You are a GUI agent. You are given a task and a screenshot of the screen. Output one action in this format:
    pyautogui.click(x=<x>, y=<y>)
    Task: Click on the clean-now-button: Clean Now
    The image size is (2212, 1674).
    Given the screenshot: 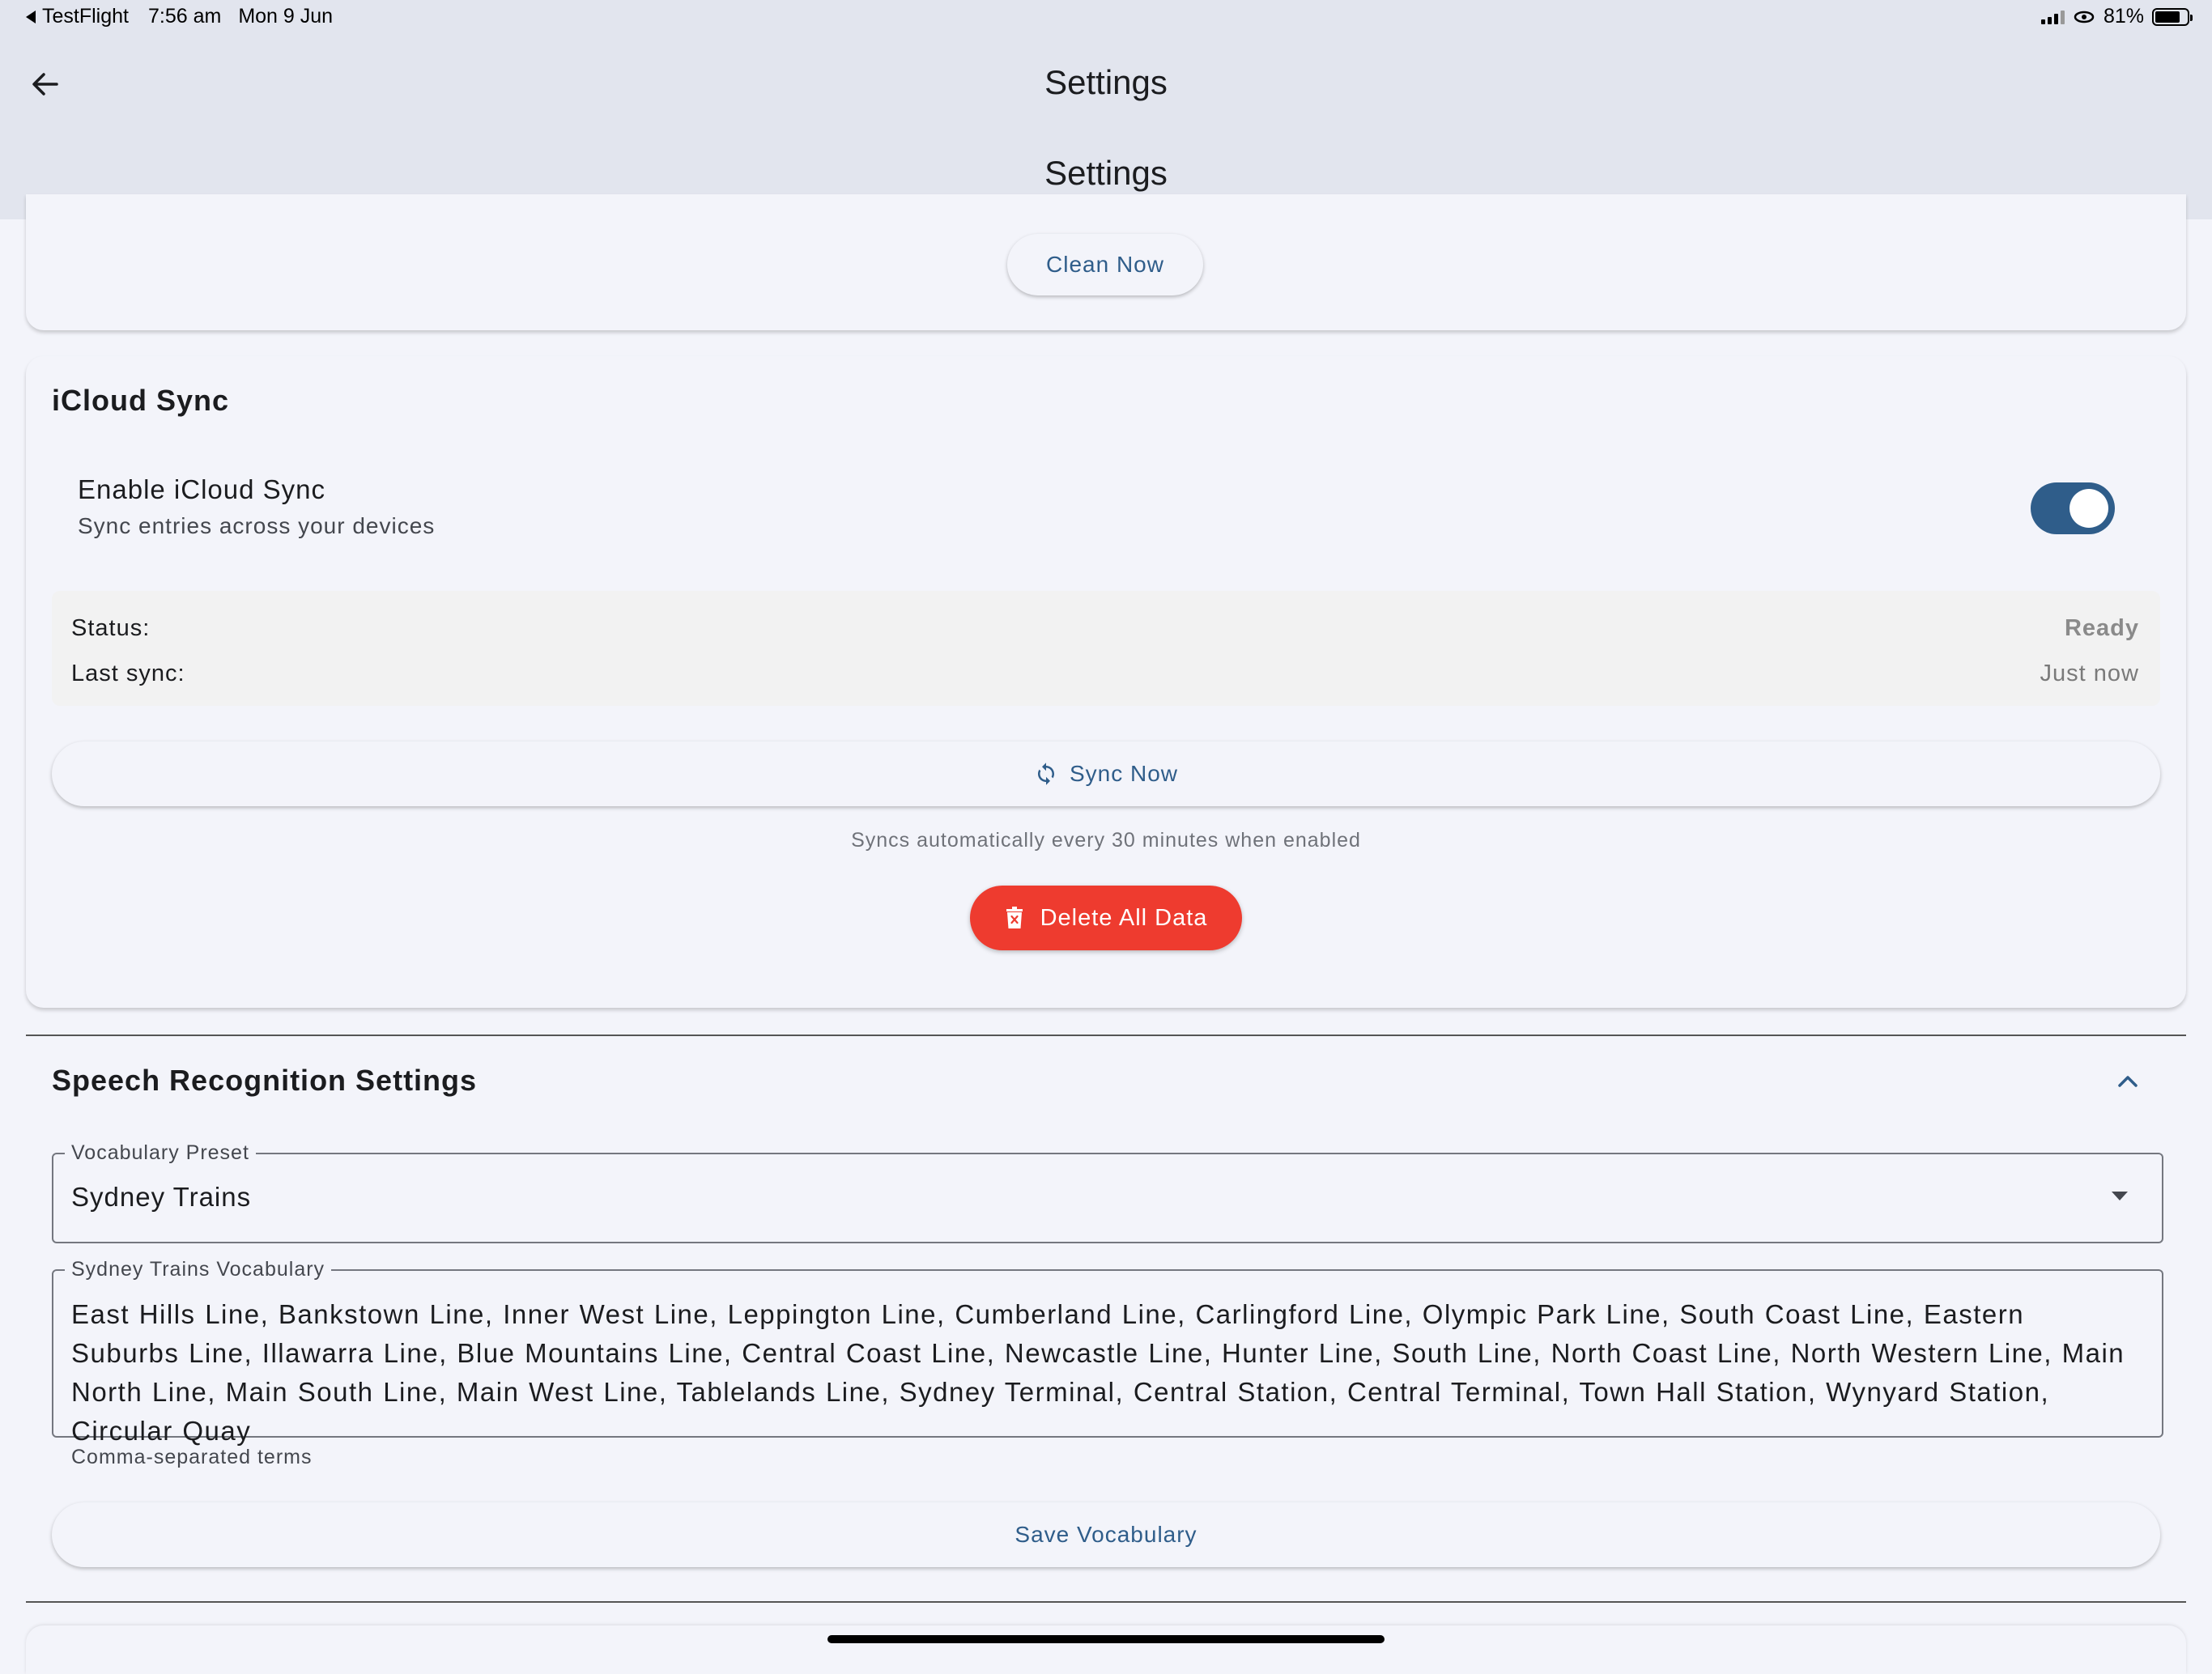 What is the action you would take?
    pyautogui.click(x=1105, y=264)
    